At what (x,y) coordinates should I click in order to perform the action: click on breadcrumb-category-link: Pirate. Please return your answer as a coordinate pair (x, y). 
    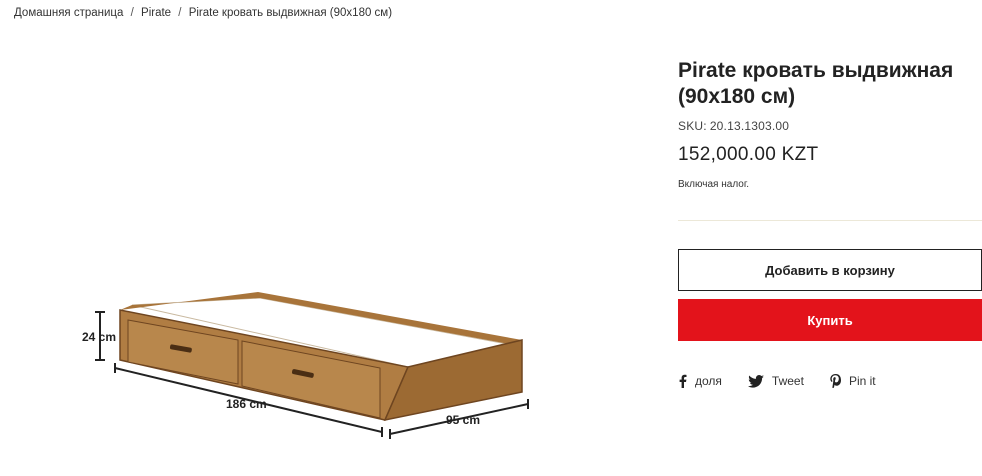
    Looking at the image, I should click on (156, 13).